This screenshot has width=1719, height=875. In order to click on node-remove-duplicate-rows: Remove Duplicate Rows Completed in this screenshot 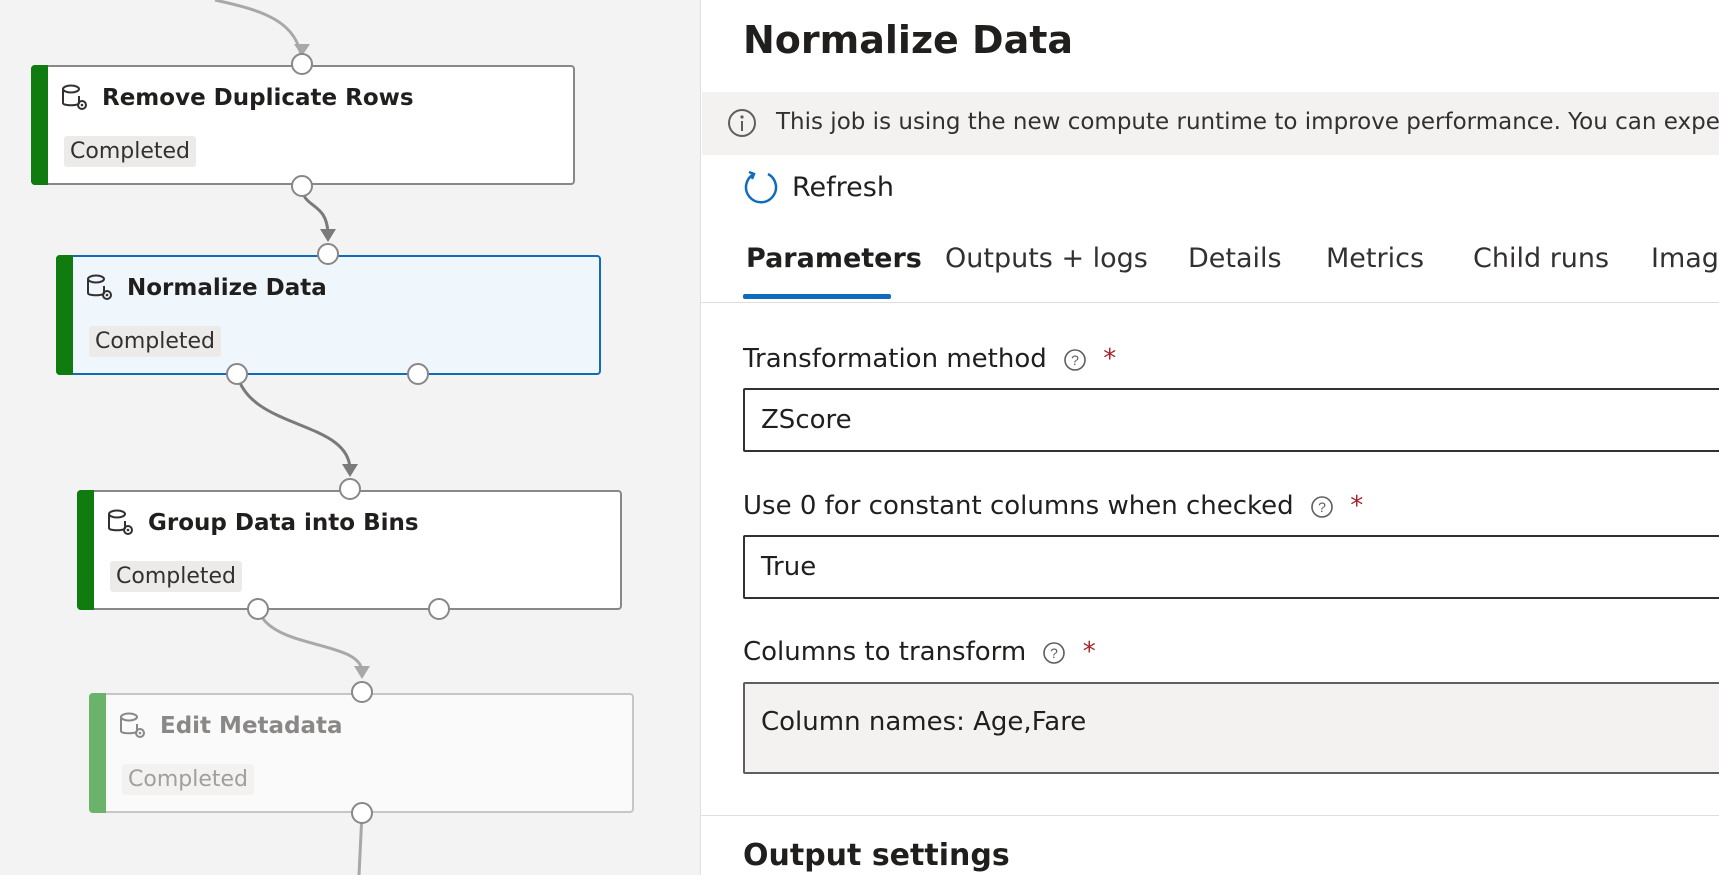, I will do `click(303, 125)`.